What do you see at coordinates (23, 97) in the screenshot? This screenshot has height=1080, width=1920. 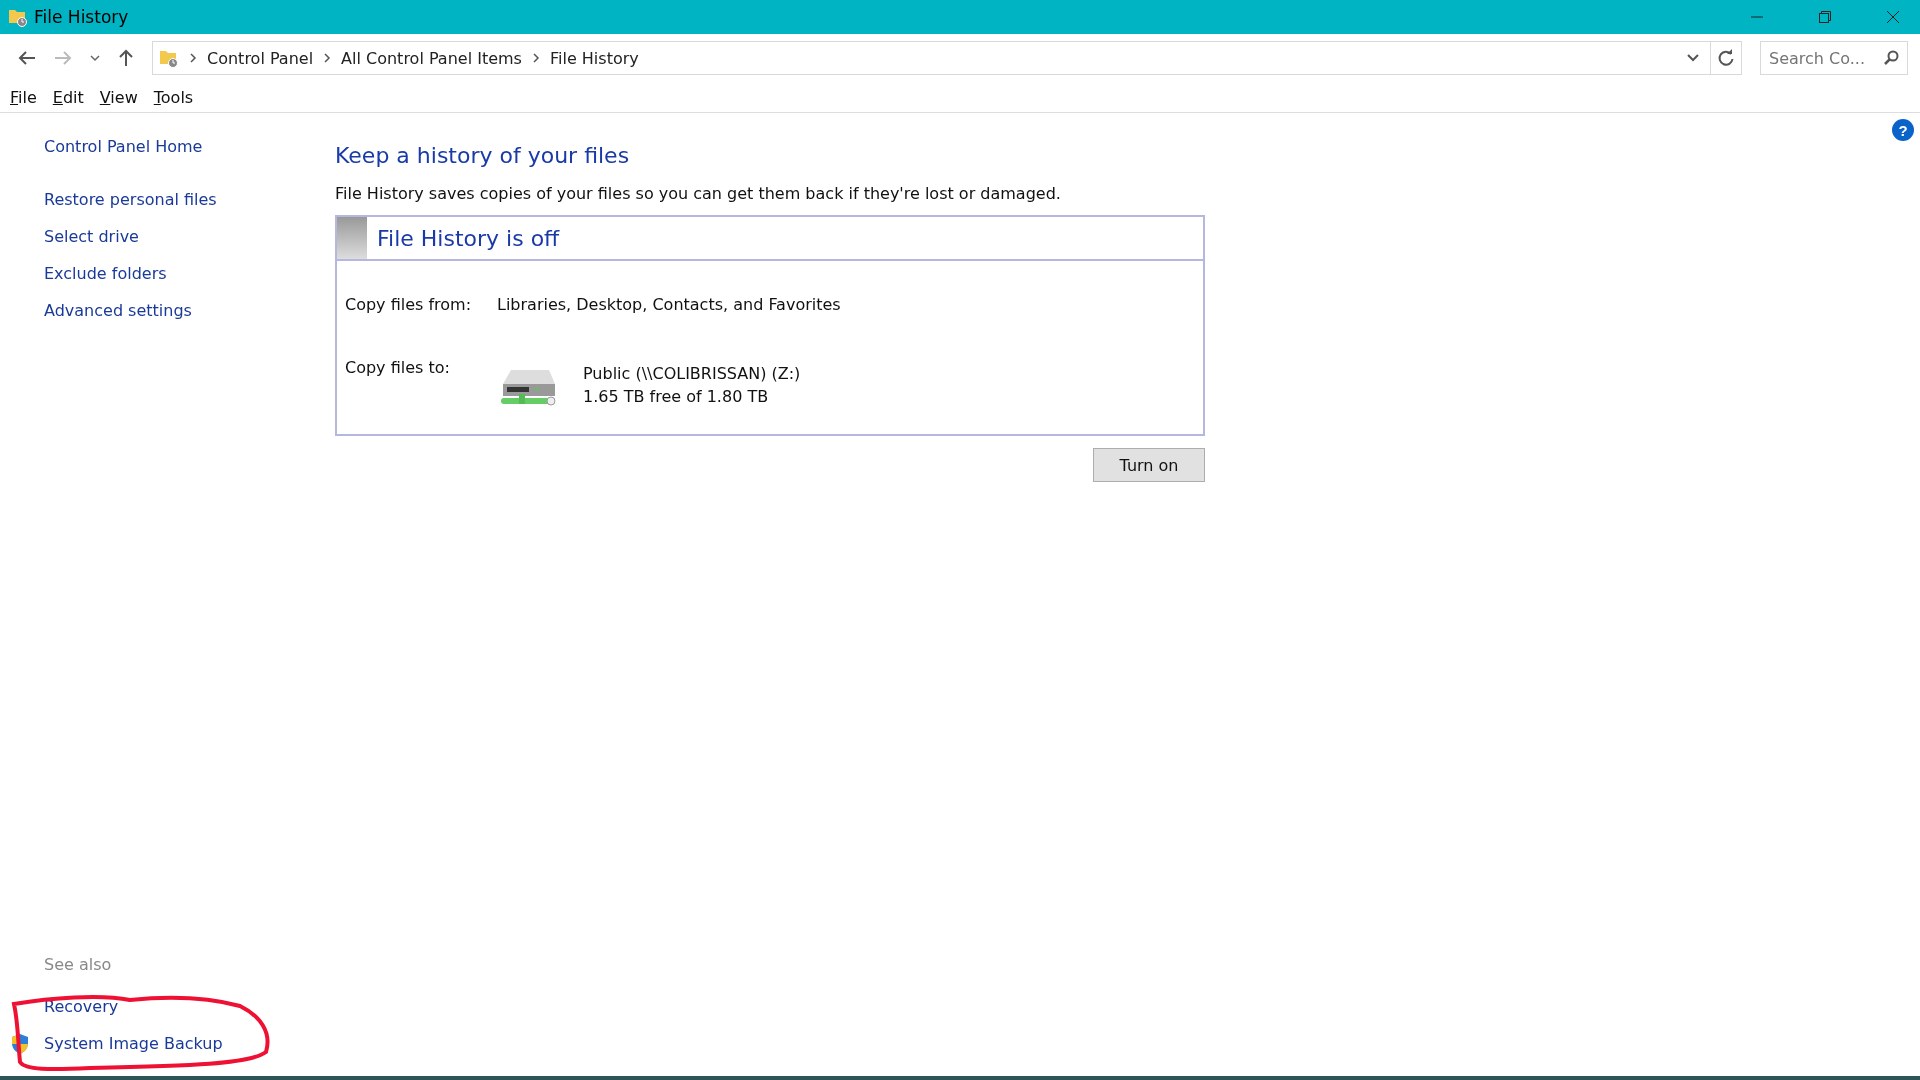 I see `menu-item: File` at bounding box center [23, 97].